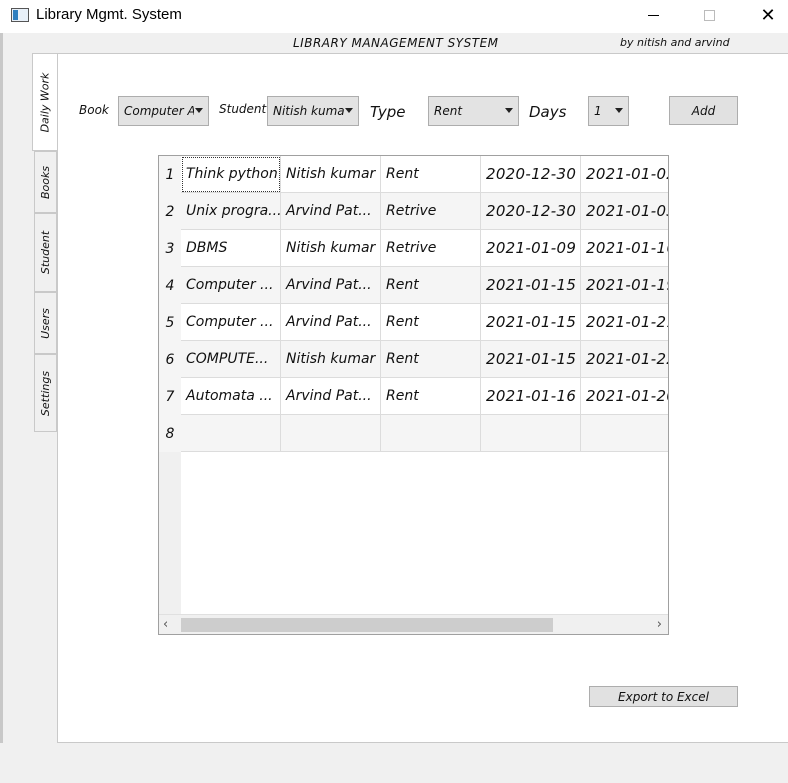 This screenshot has height=783, width=788. Describe the element at coordinates (170, 359) in the screenshot. I see `row-number: 6` at that location.